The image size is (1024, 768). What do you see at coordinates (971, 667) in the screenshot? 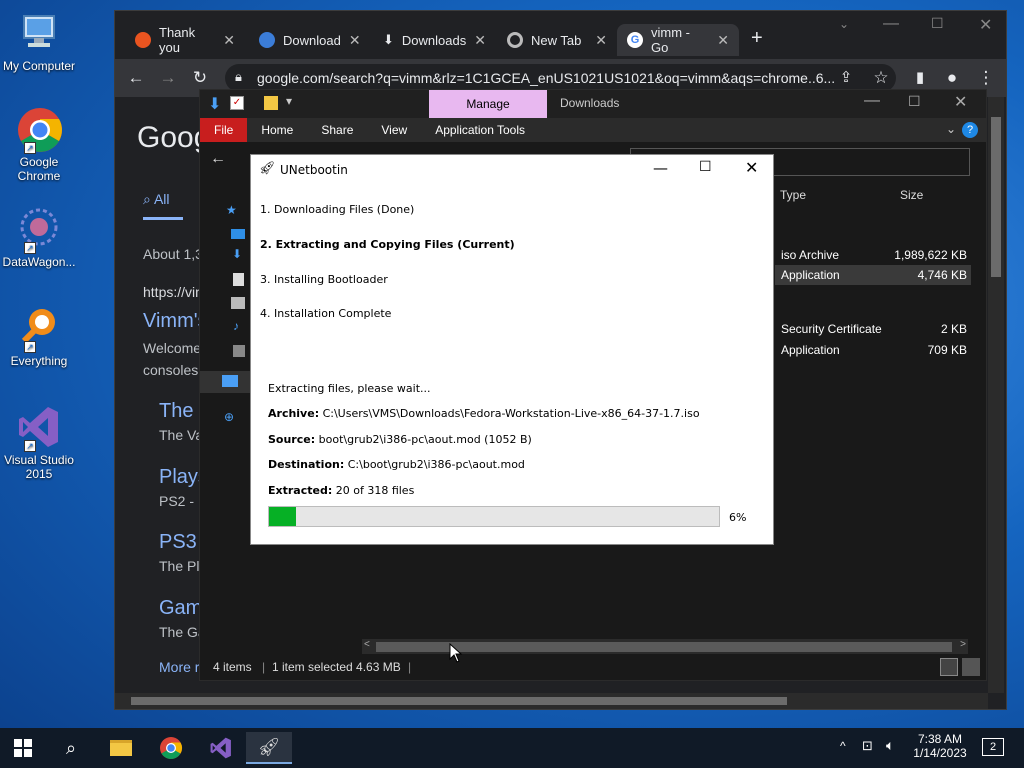
I see `large-icons-view-icon` at bounding box center [971, 667].